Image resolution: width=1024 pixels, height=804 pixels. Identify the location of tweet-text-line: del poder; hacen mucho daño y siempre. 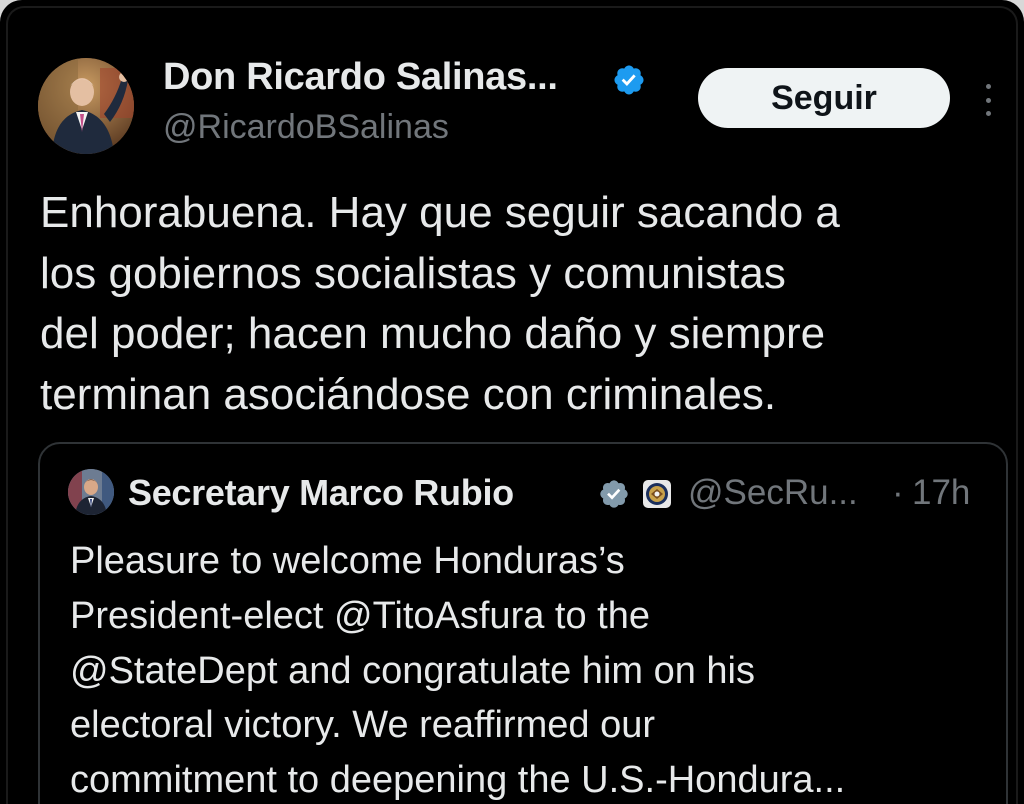
(433, 333).